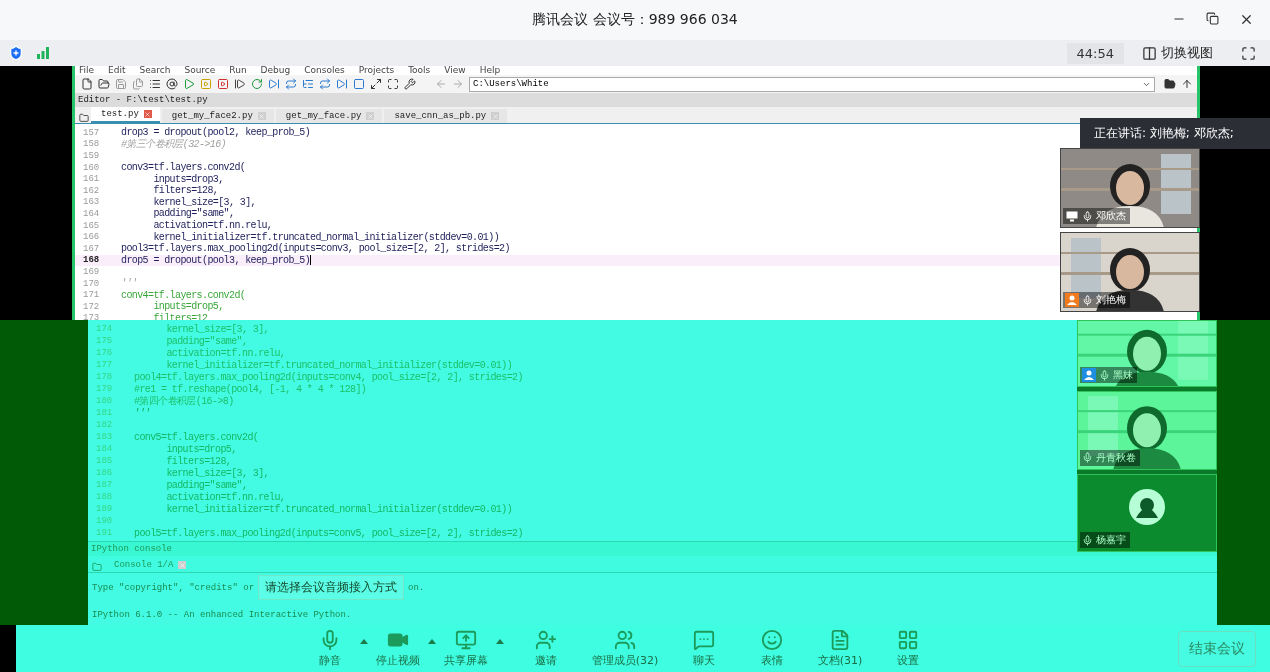  Describe the element at coordinates (329, 116) in the screenshot. I see `file-tab: get_my_face.py` at that location.